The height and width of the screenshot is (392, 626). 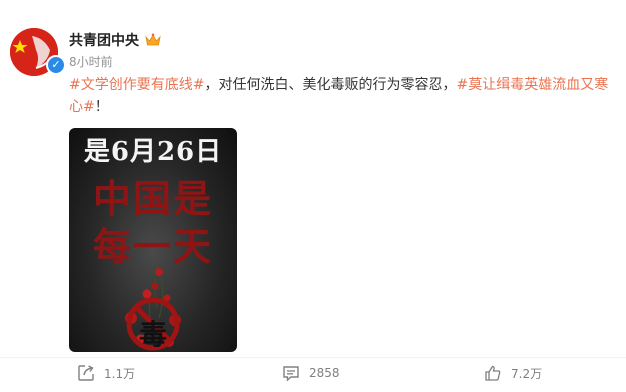 What do you see at coordinates (153, 152) in the screenshot?
I see `poster-line-1: 是6月26日` at bounding box center [153, 152].